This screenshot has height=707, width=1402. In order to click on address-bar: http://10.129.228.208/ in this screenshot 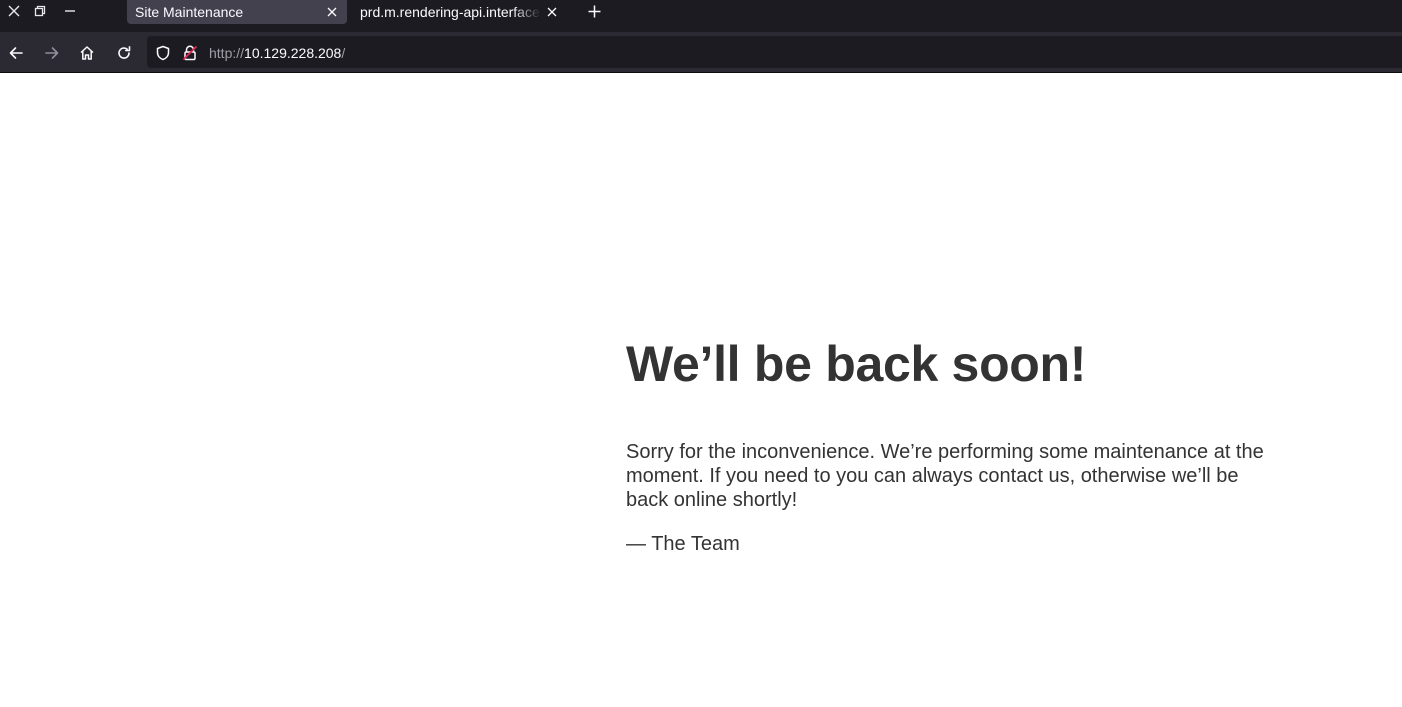, I will do `click(774, 52)`.